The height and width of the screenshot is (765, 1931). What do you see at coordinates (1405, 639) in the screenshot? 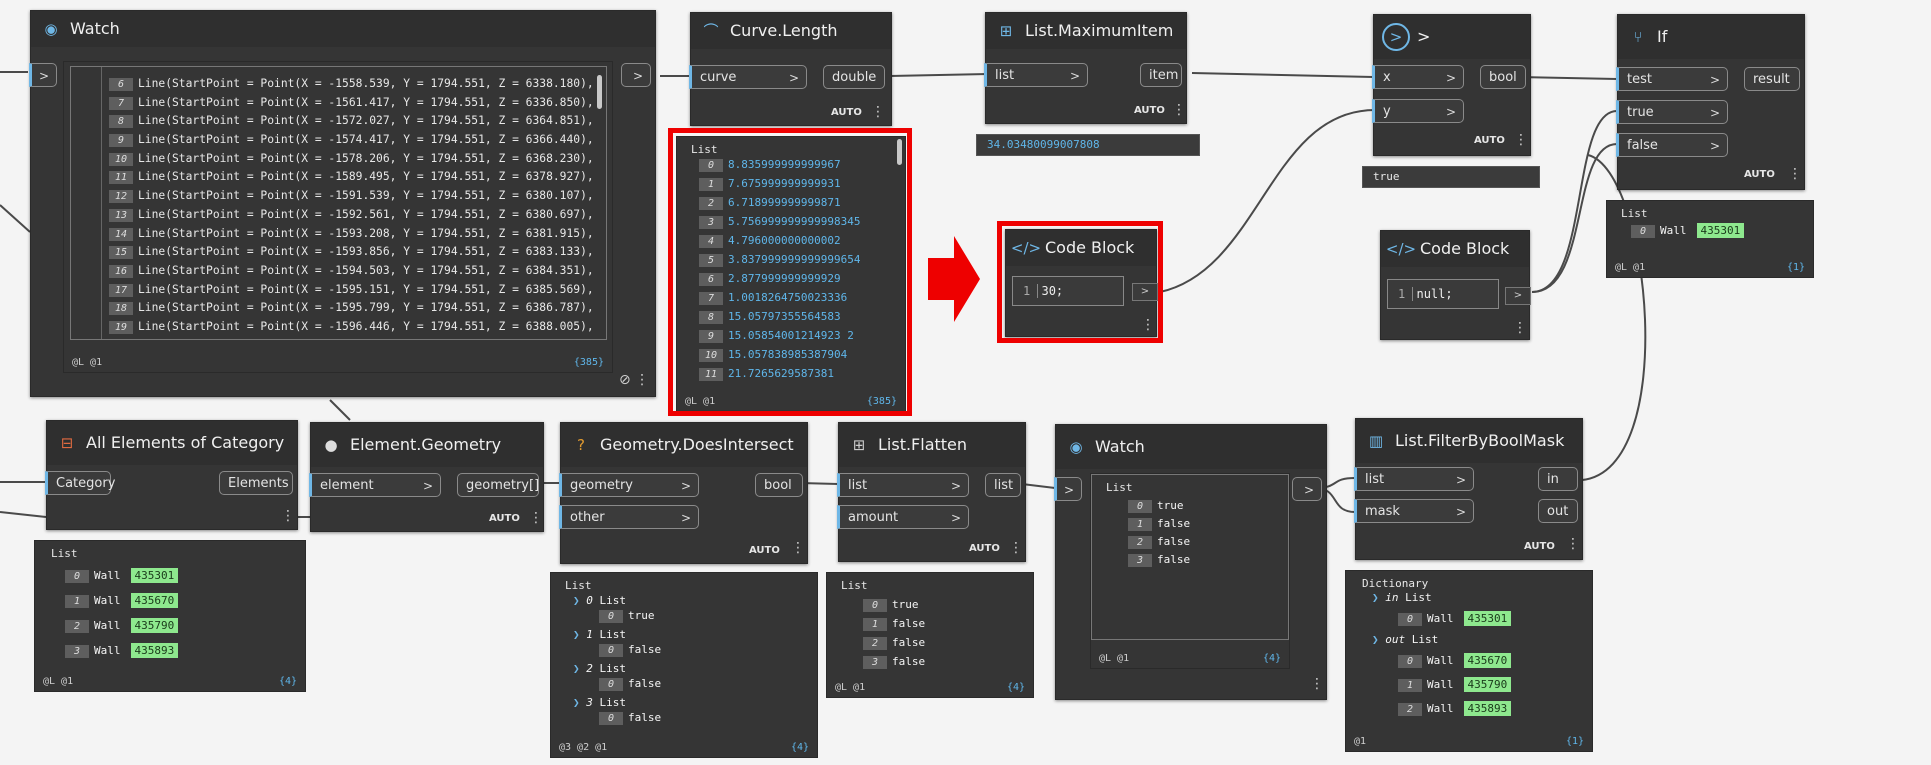
I see `dict-out-section: ❯ out List` at bounding box center [1405, 639].